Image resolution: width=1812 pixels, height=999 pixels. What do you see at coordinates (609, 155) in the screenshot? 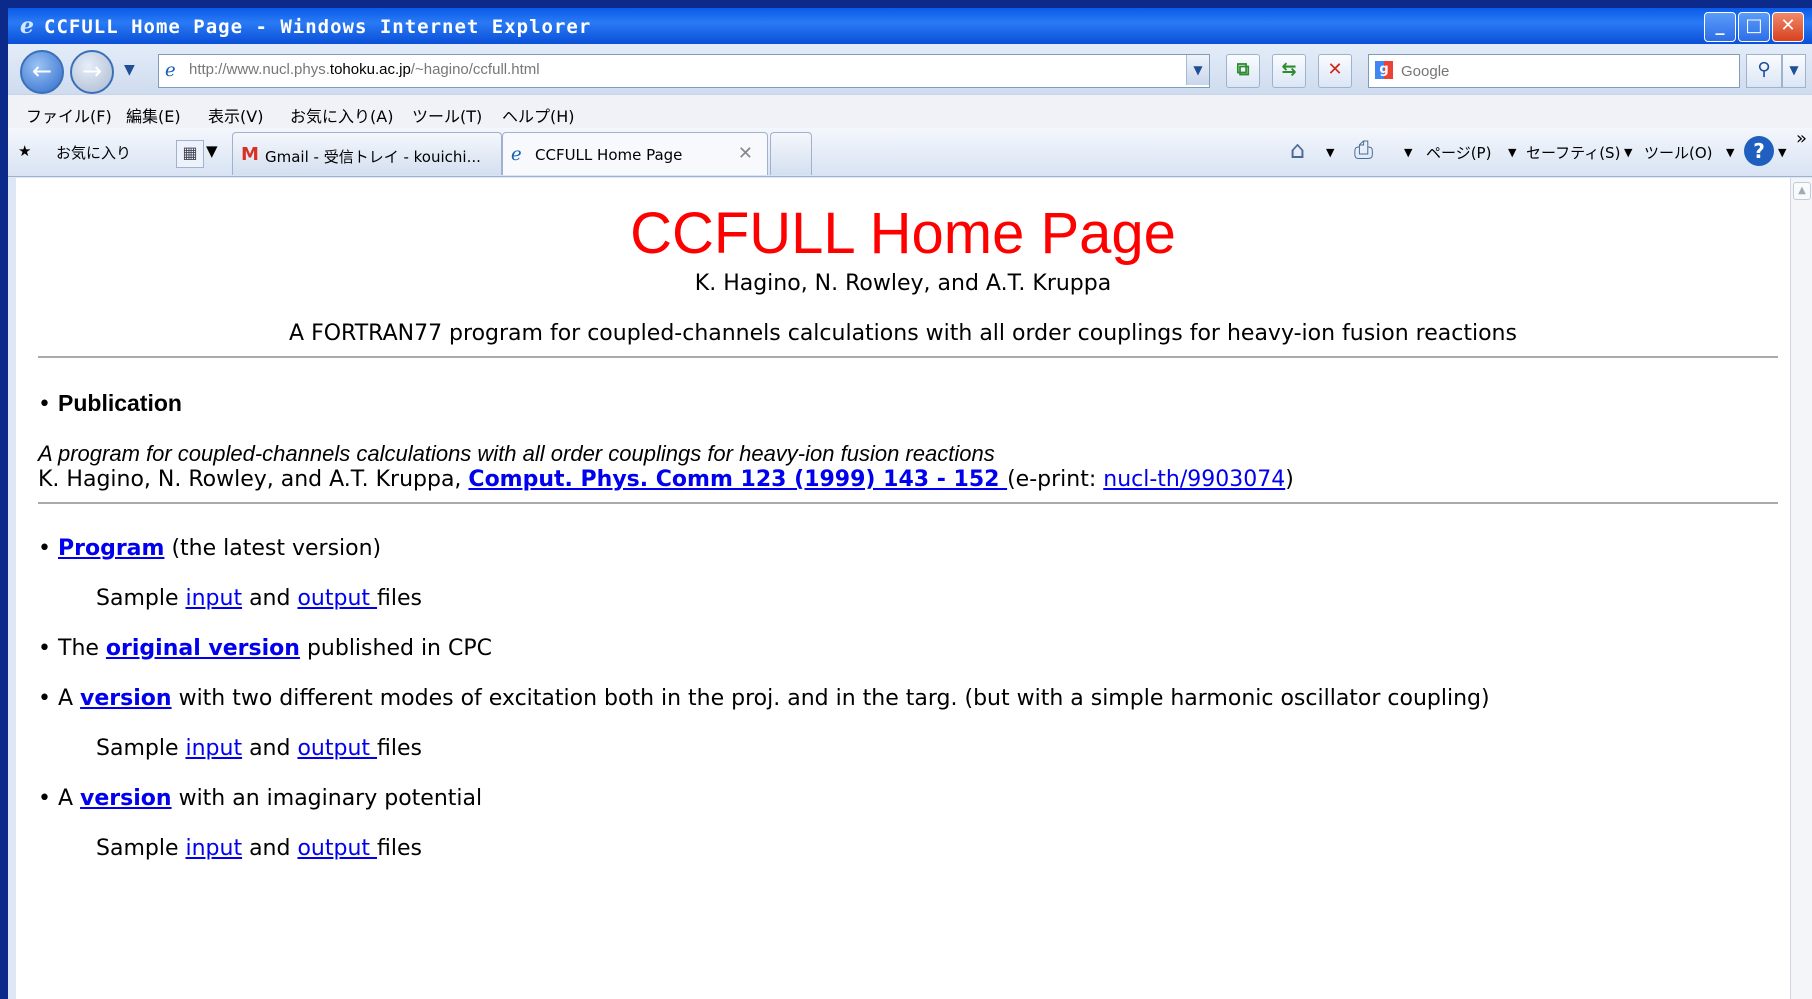
I see `tab-ccfull-label: CCFULL Home Page` at bounding box center [609, 155].